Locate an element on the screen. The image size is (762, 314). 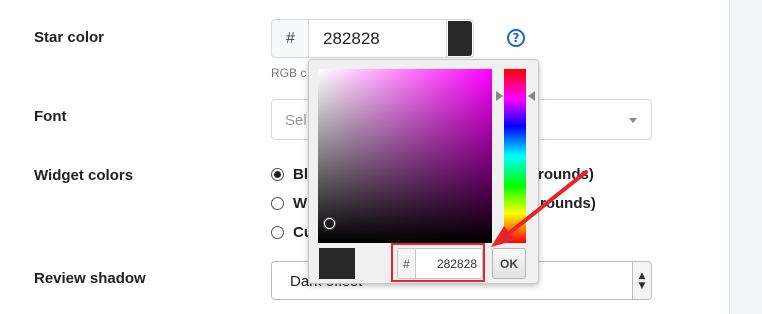
star-color-label: Star color is located at coordinates (69, 37).